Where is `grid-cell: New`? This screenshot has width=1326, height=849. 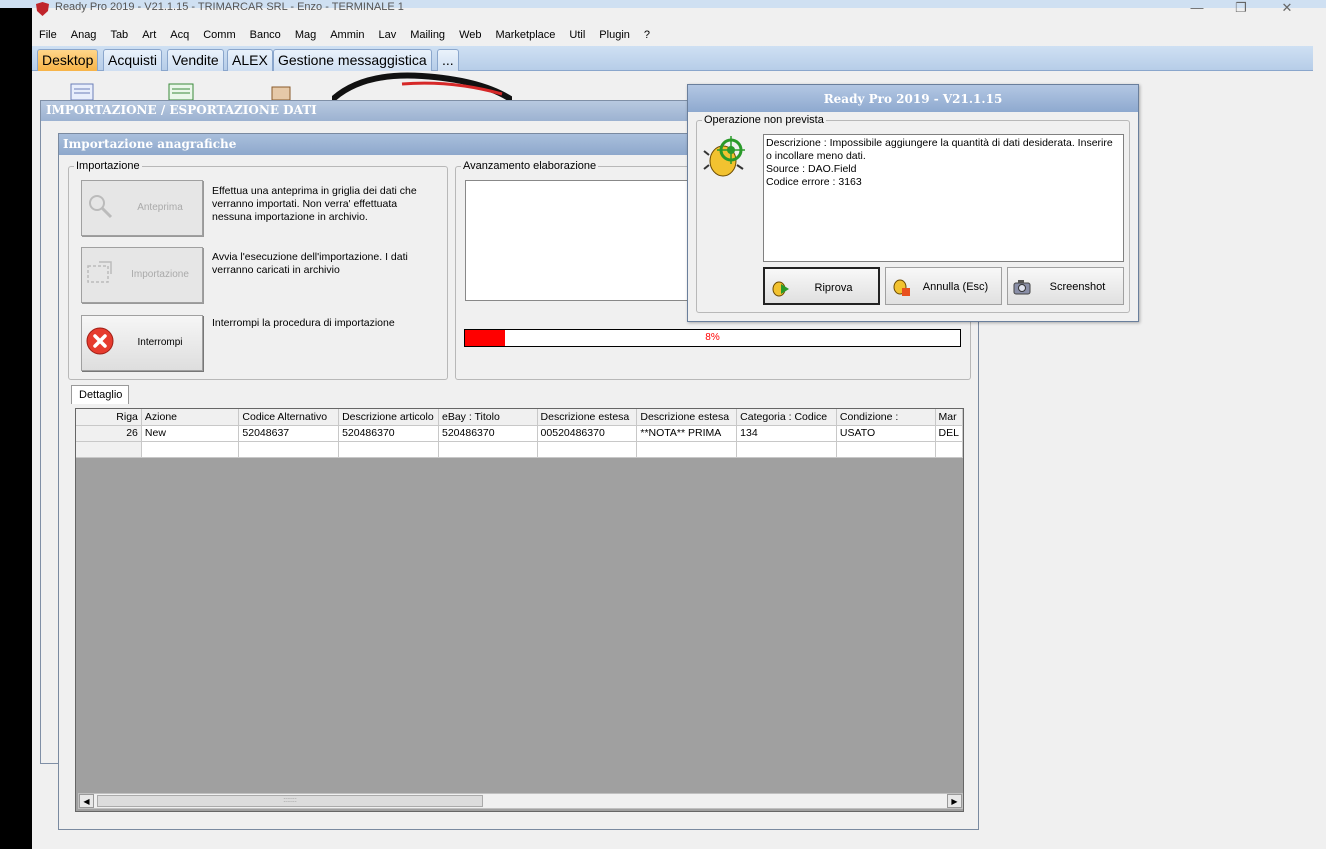
grid-cell: New is located at coordinates (190, 433).